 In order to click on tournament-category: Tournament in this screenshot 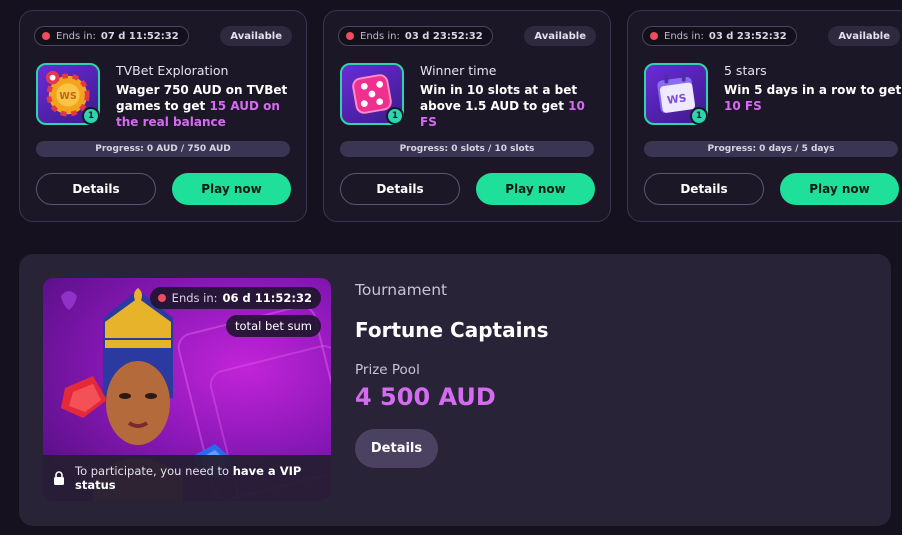, I will do `click(401, 290)`.